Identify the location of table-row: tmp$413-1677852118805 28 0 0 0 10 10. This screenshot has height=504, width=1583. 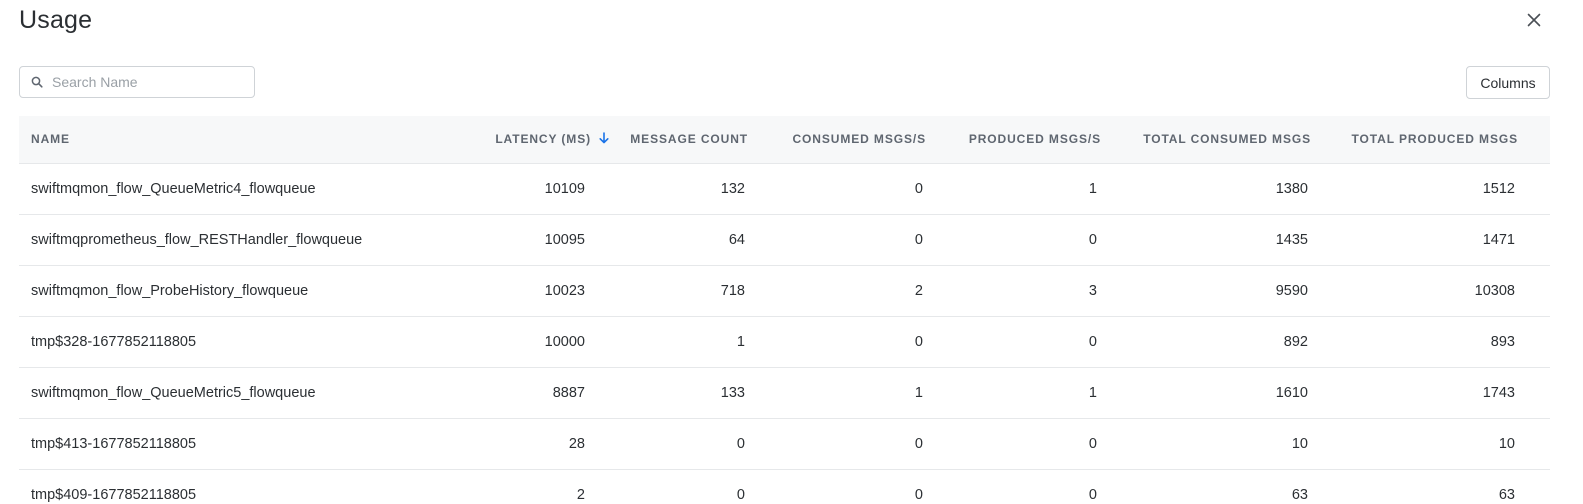
(784, 444).